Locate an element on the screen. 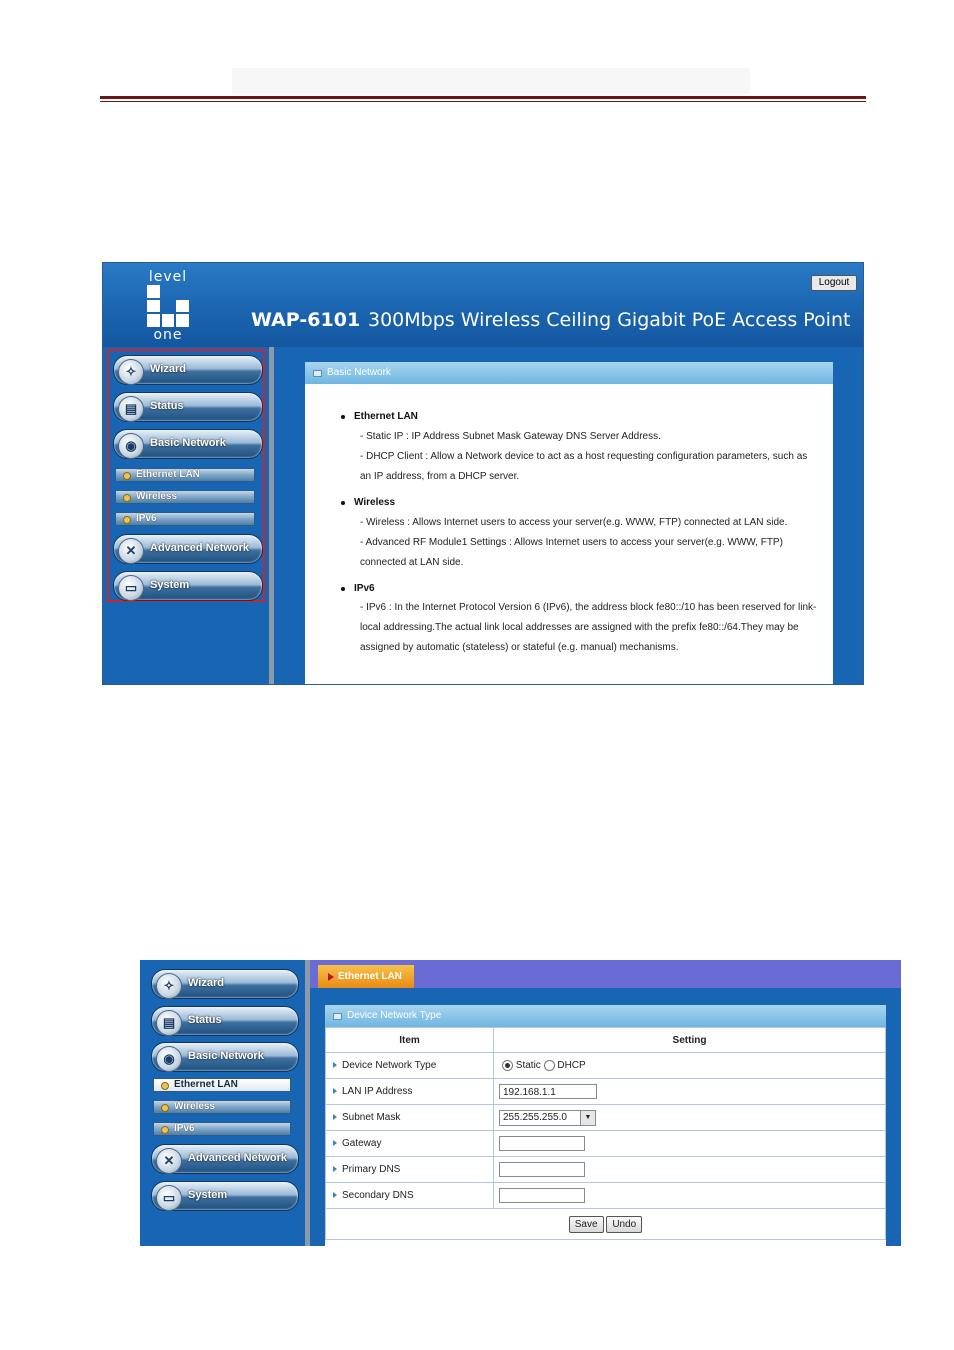 The width and height of the screenshot is (954, 1350). dhcp-radio is located at coordinates (549, 1065).